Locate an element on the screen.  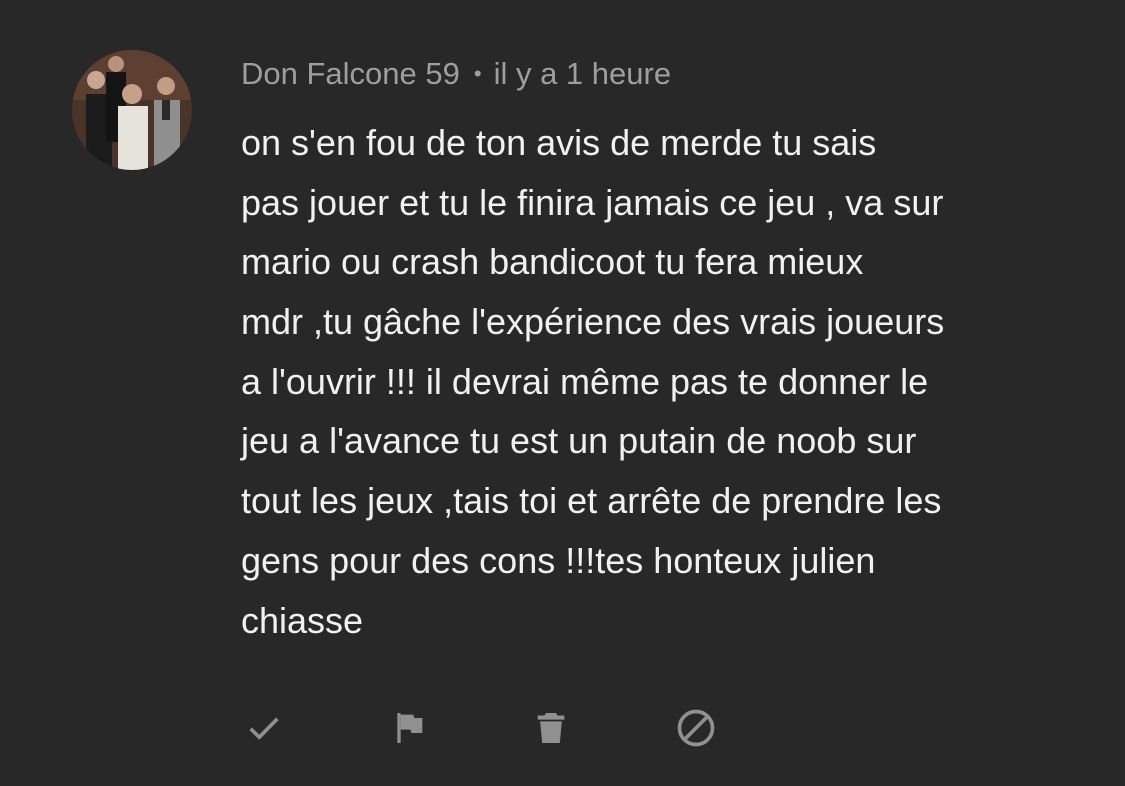
avatar-photo is located at coordinates (132, 110).